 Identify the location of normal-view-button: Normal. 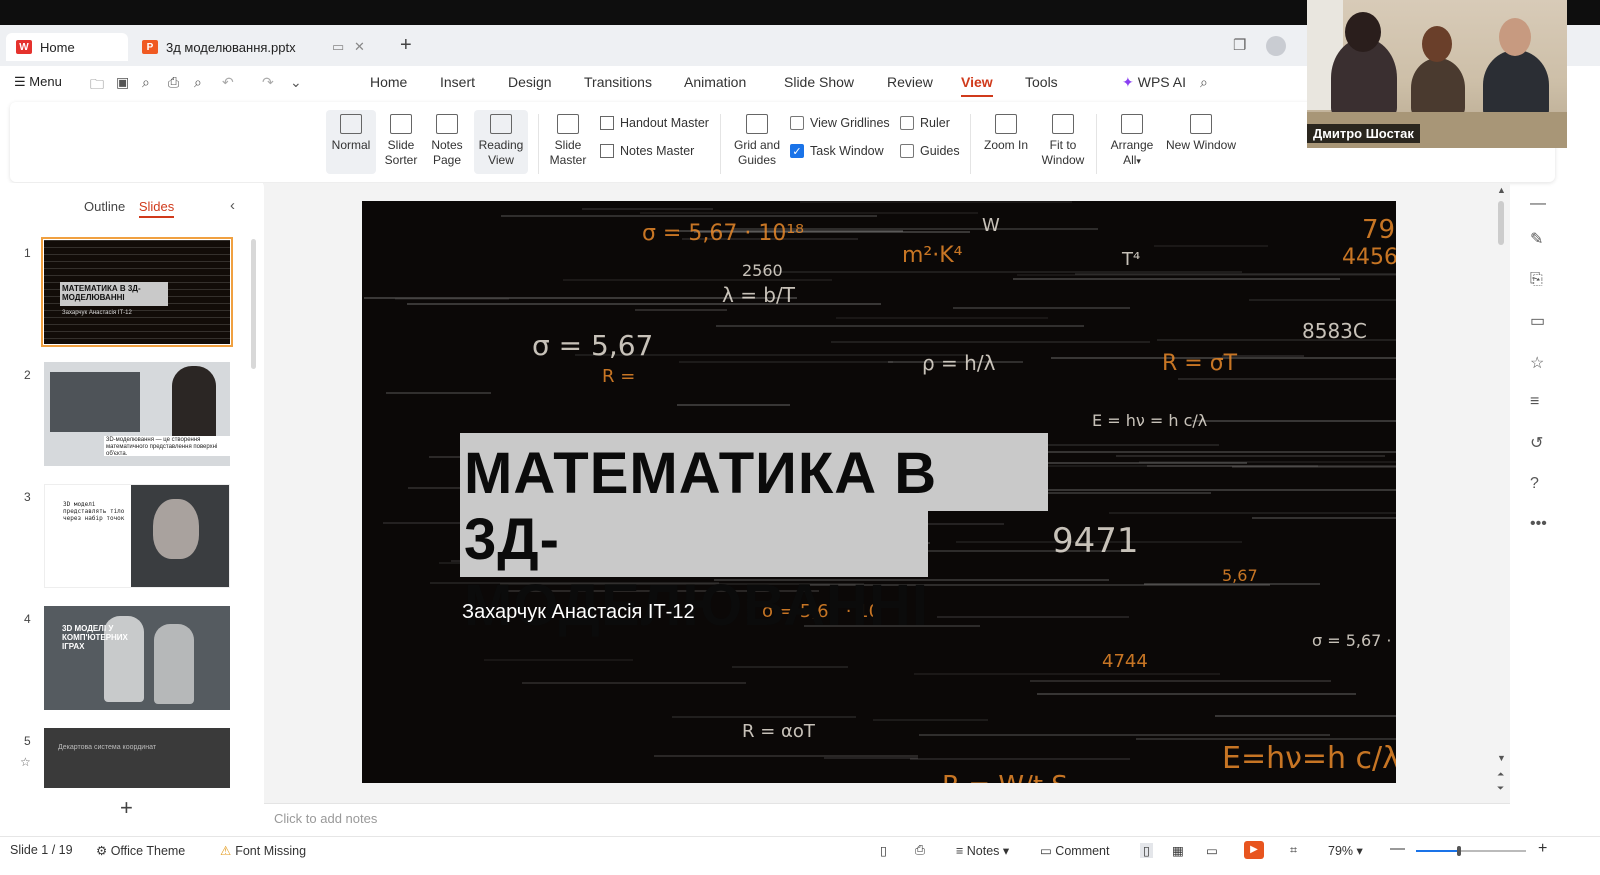
(351, 142).